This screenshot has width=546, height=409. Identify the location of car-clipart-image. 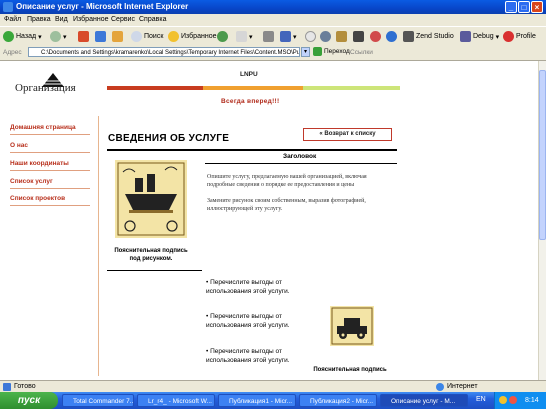
(352, 326).